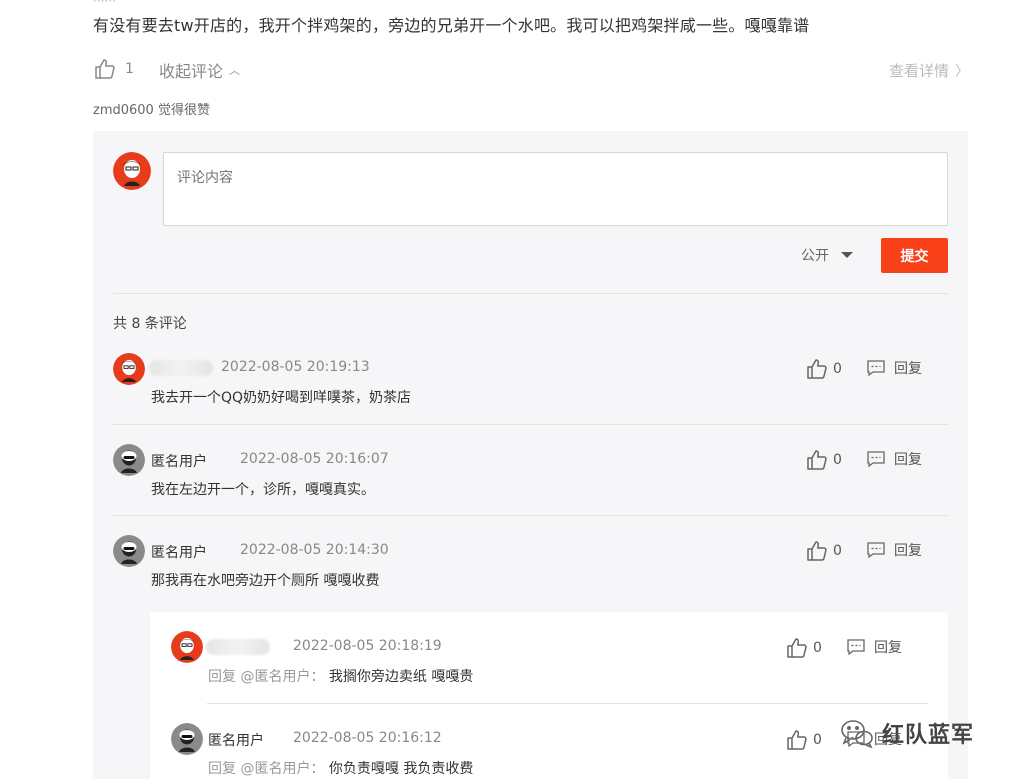 Image resolution: width=1030 pixels, height=779 pixels. What do you see at coordinates (150, 324) in the screenshot?
I see `comments-count: 共 8 条评论` at bounding box center [150, 324].